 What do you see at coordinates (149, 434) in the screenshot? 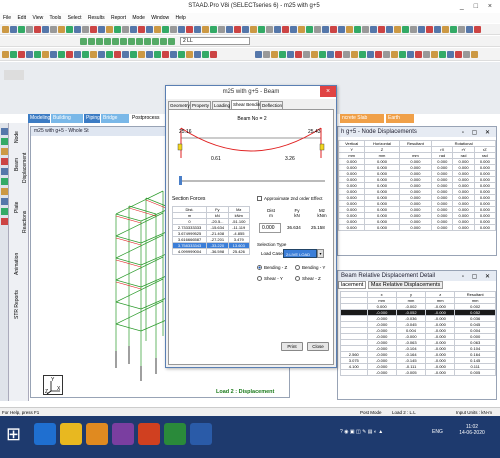
I see `chrome-icon` at bounding box center [149, 434].